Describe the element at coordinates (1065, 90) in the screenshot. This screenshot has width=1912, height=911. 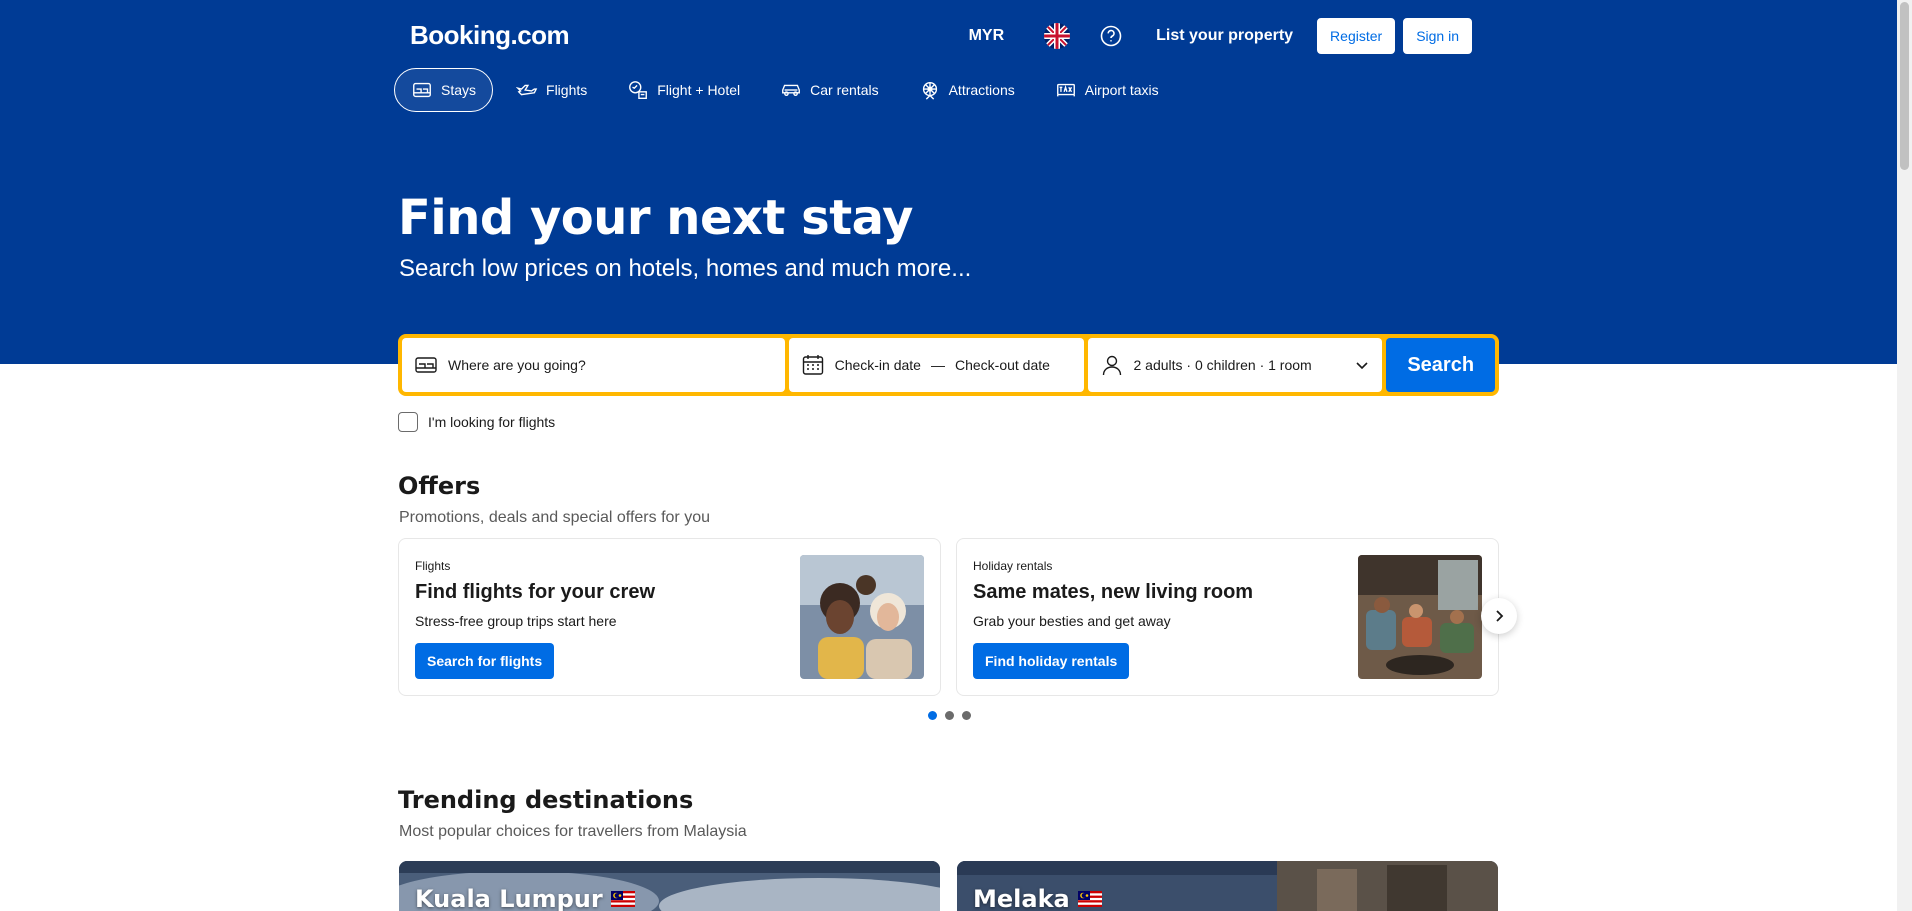
I see `taxi-icon` at that location.